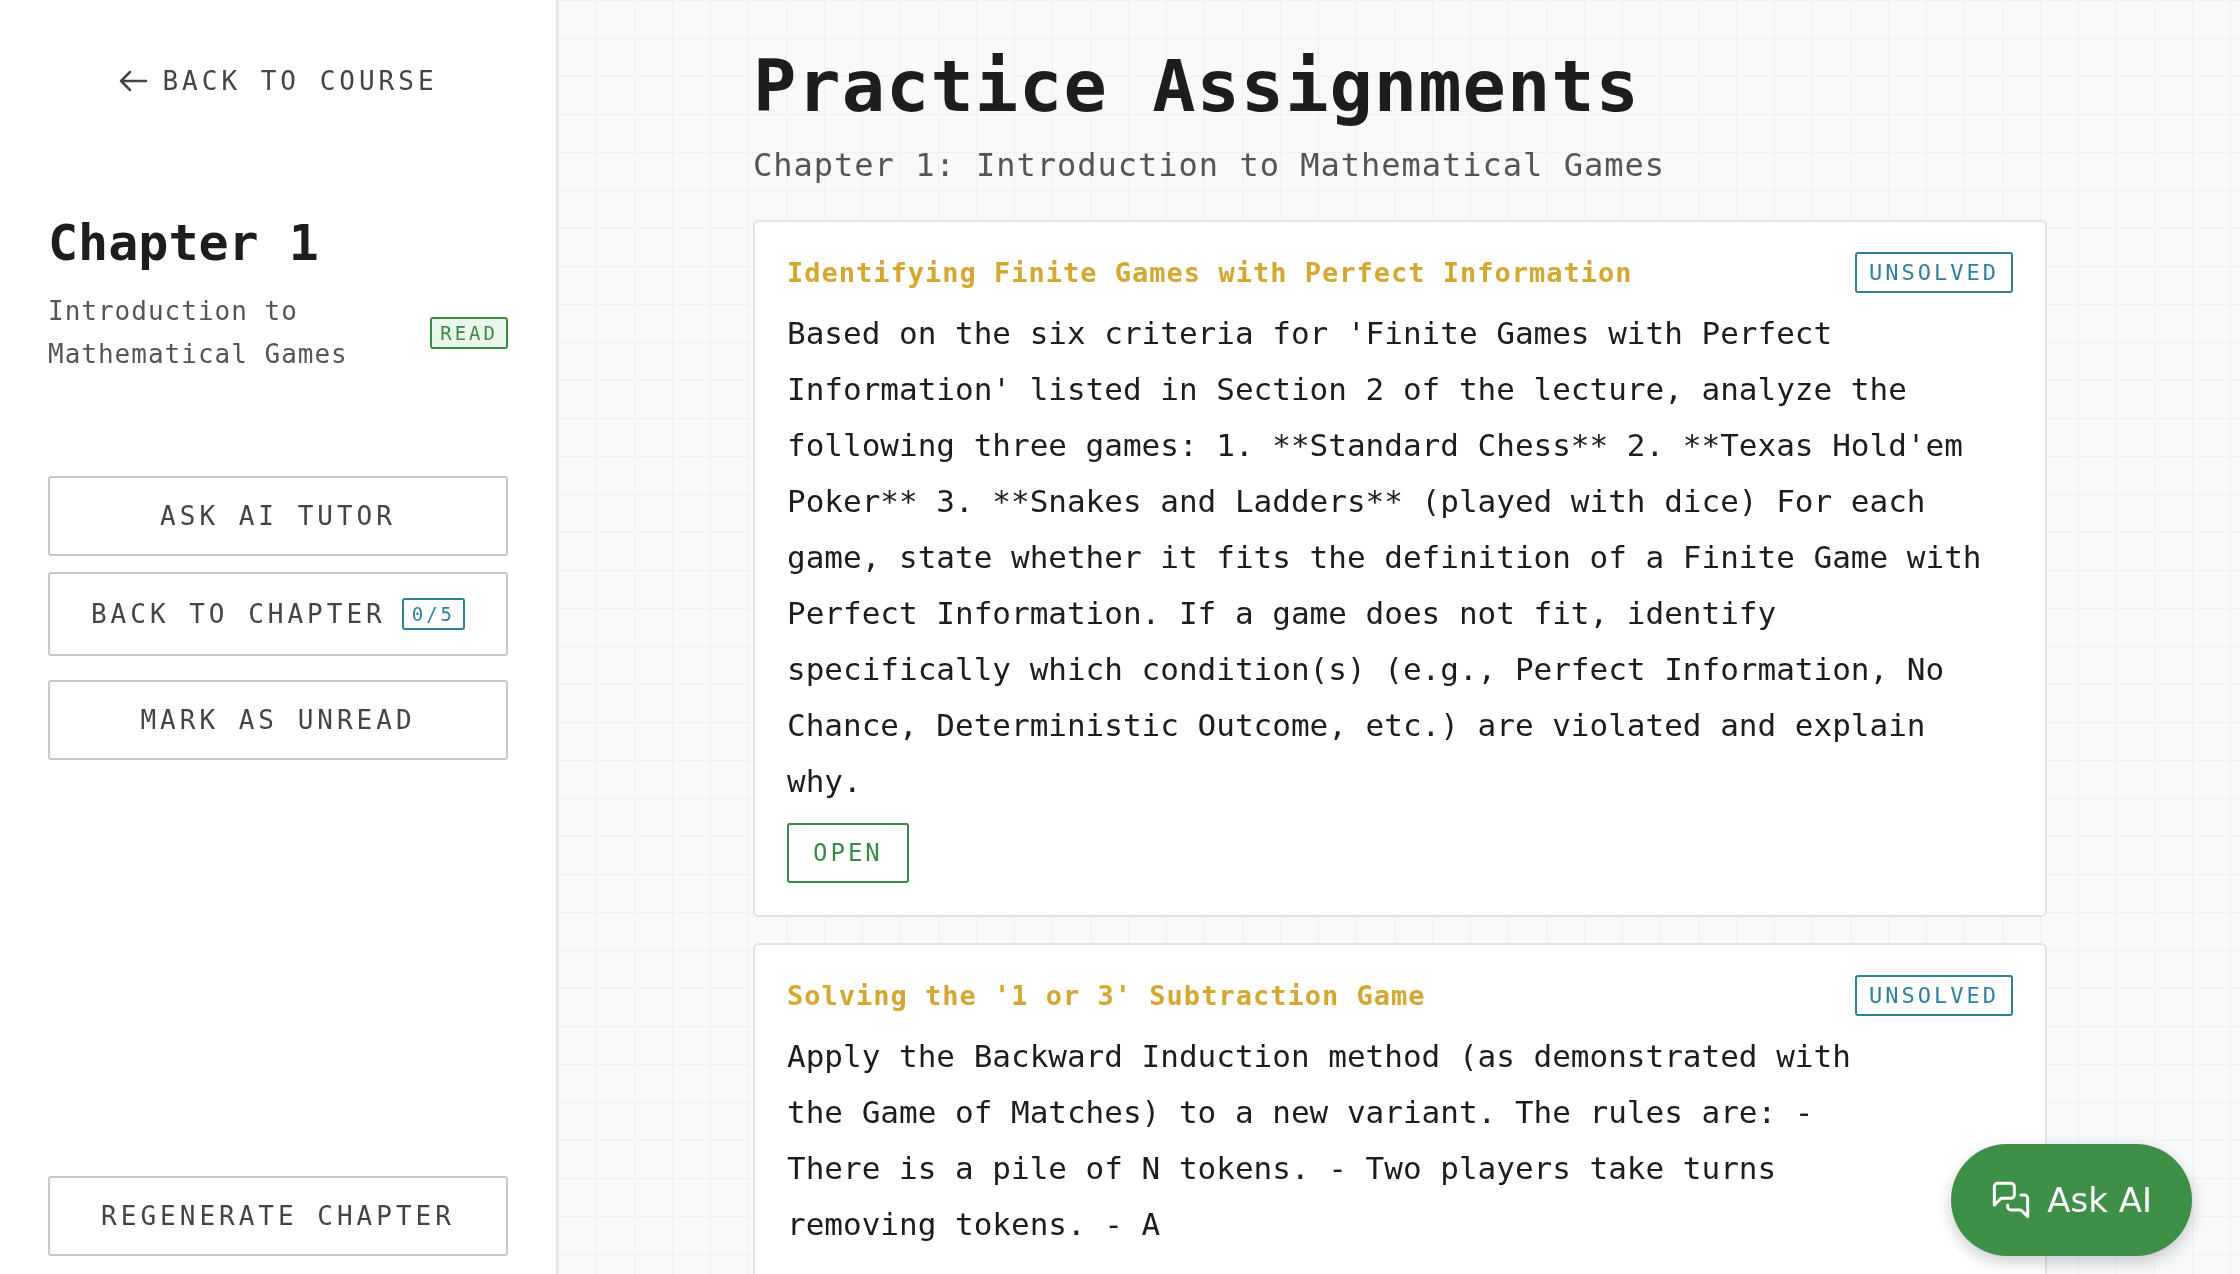 The width and height of the screenshot is (2240, 1274). I want to click on regenerate-chapter-button: REGENERATE CHAPTER, so click(278, 1216).